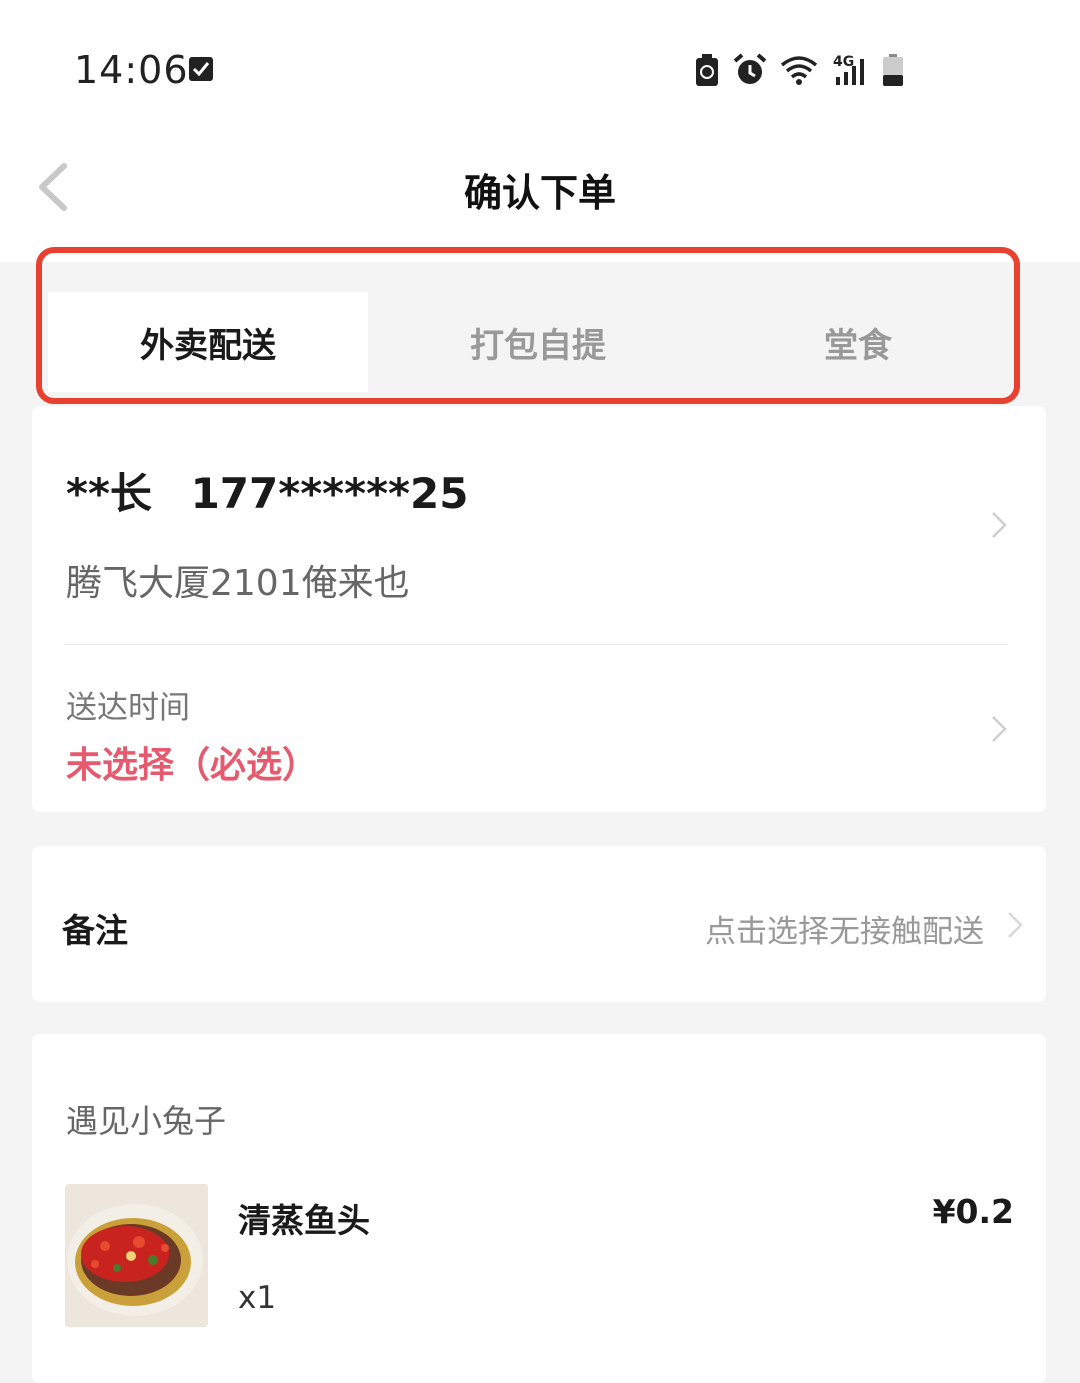 Image resolution: width=1080 pixels, height=1383 pixels. I want to click on remark-value: 点击选择无接触配送, so click(844, 928).